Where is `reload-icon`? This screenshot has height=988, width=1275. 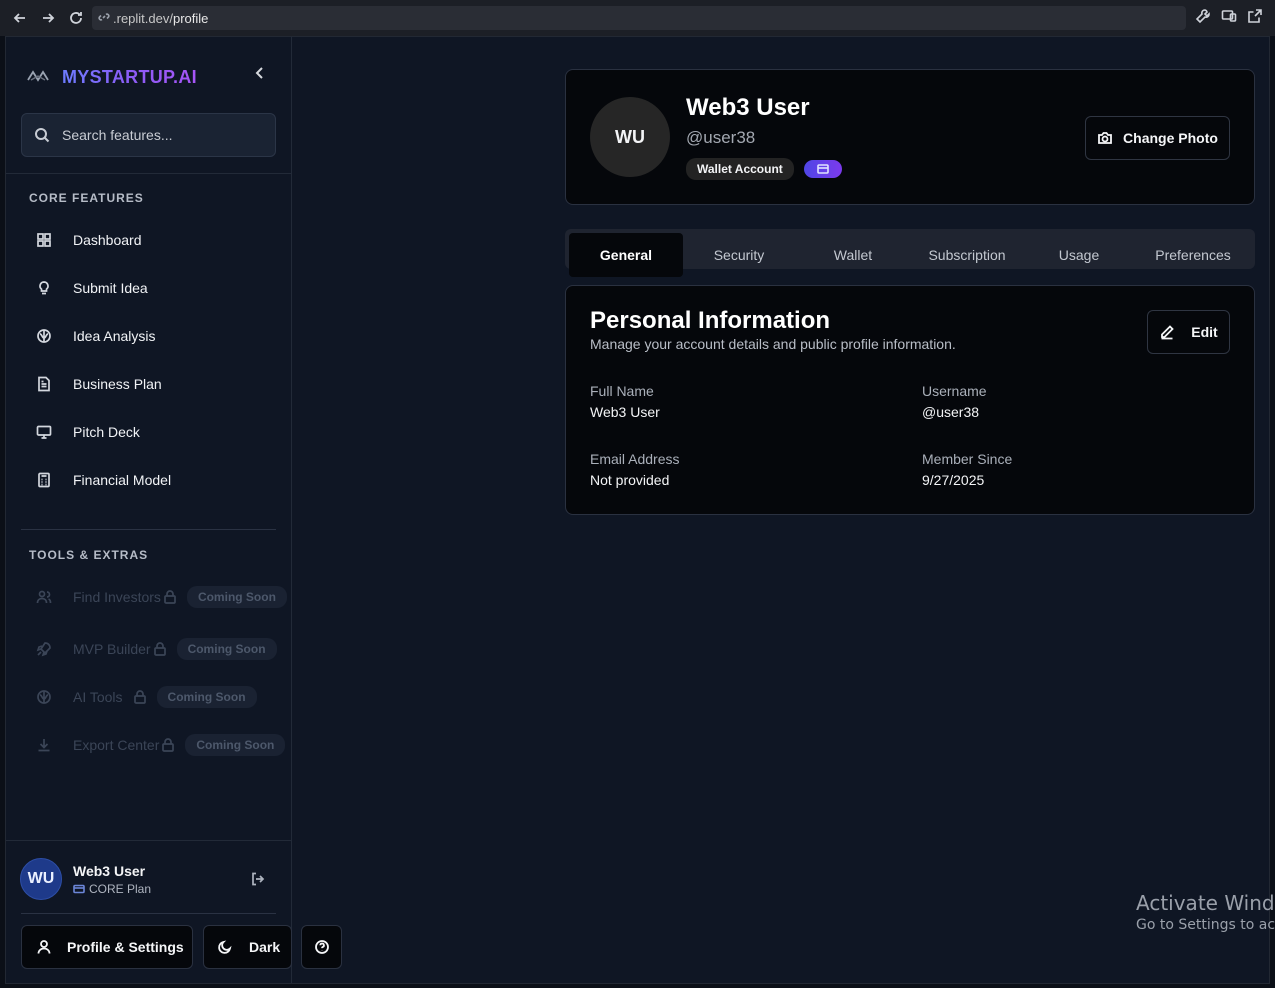
reload-icon is located at coordinates (76, 18).